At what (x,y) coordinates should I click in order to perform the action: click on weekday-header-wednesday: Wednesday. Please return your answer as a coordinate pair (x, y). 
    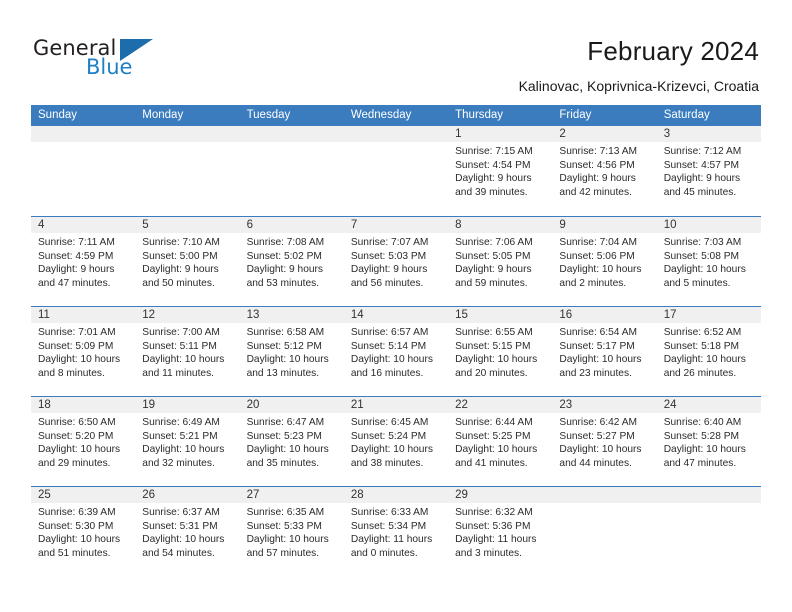
    Looking at the image, I should click on (381, 115).